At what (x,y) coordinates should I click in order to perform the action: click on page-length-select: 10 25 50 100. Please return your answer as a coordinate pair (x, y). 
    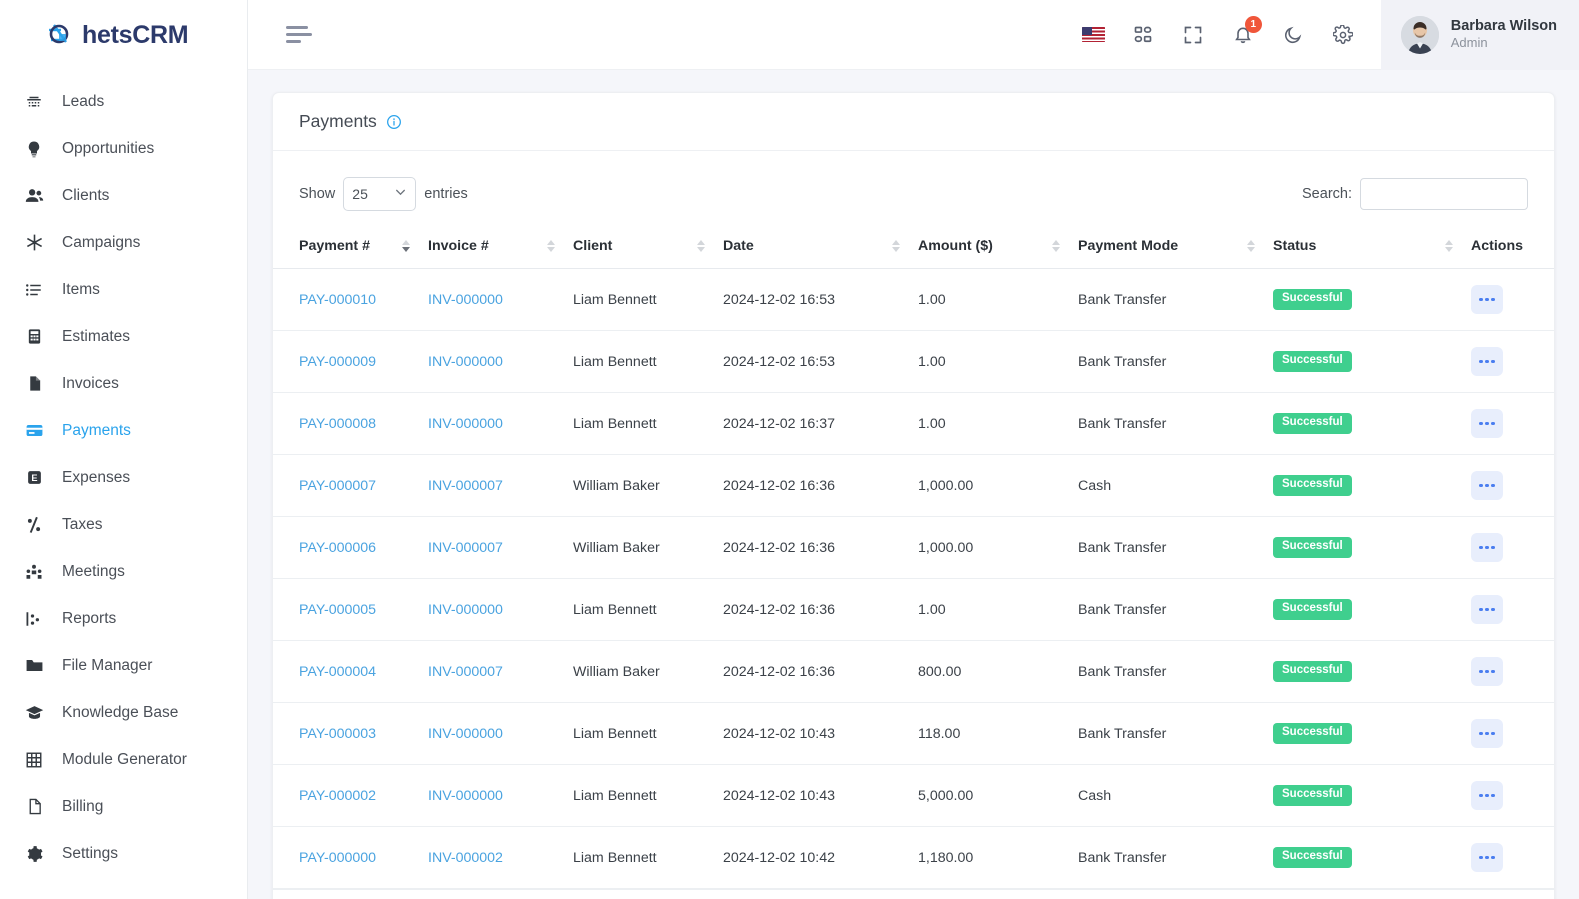
    Looking at the image, I should click on (380, 194).